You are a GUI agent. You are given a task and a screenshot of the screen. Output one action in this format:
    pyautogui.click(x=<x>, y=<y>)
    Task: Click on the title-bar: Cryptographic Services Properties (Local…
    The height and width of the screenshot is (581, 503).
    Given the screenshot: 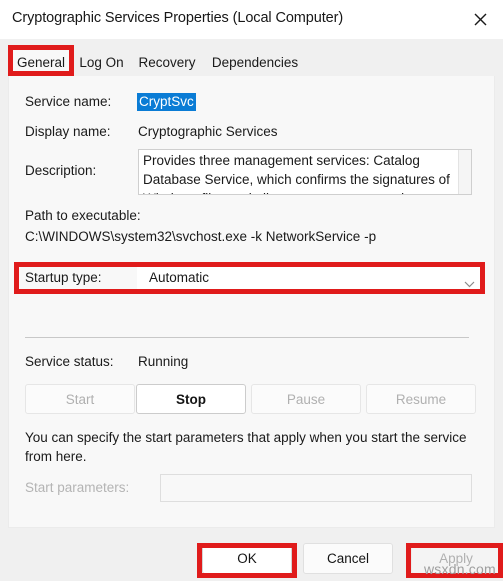 What is the action you would take?
    pyautogui.click(x=251, y=20)
    